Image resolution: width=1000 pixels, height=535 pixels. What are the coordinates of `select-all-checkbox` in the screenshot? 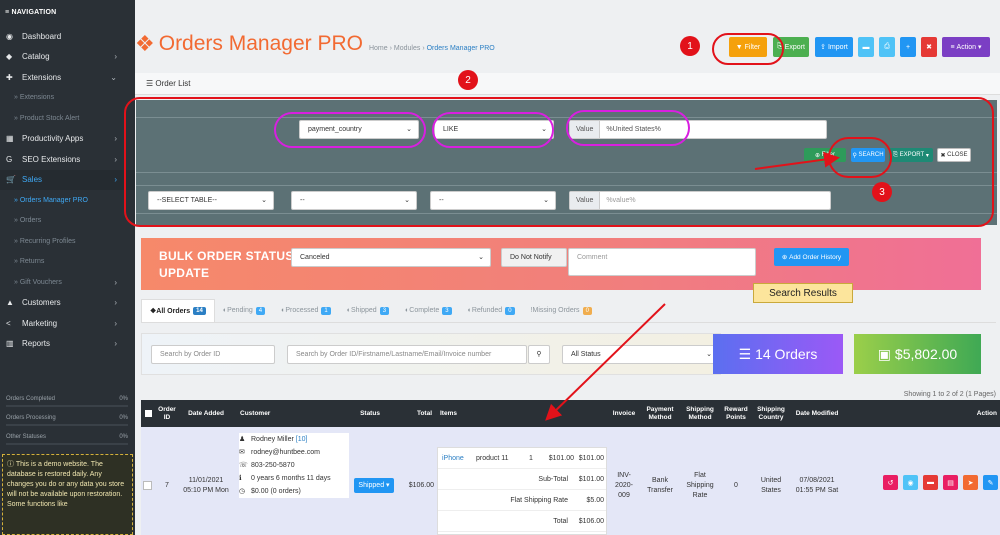 It's located at (148, 413).